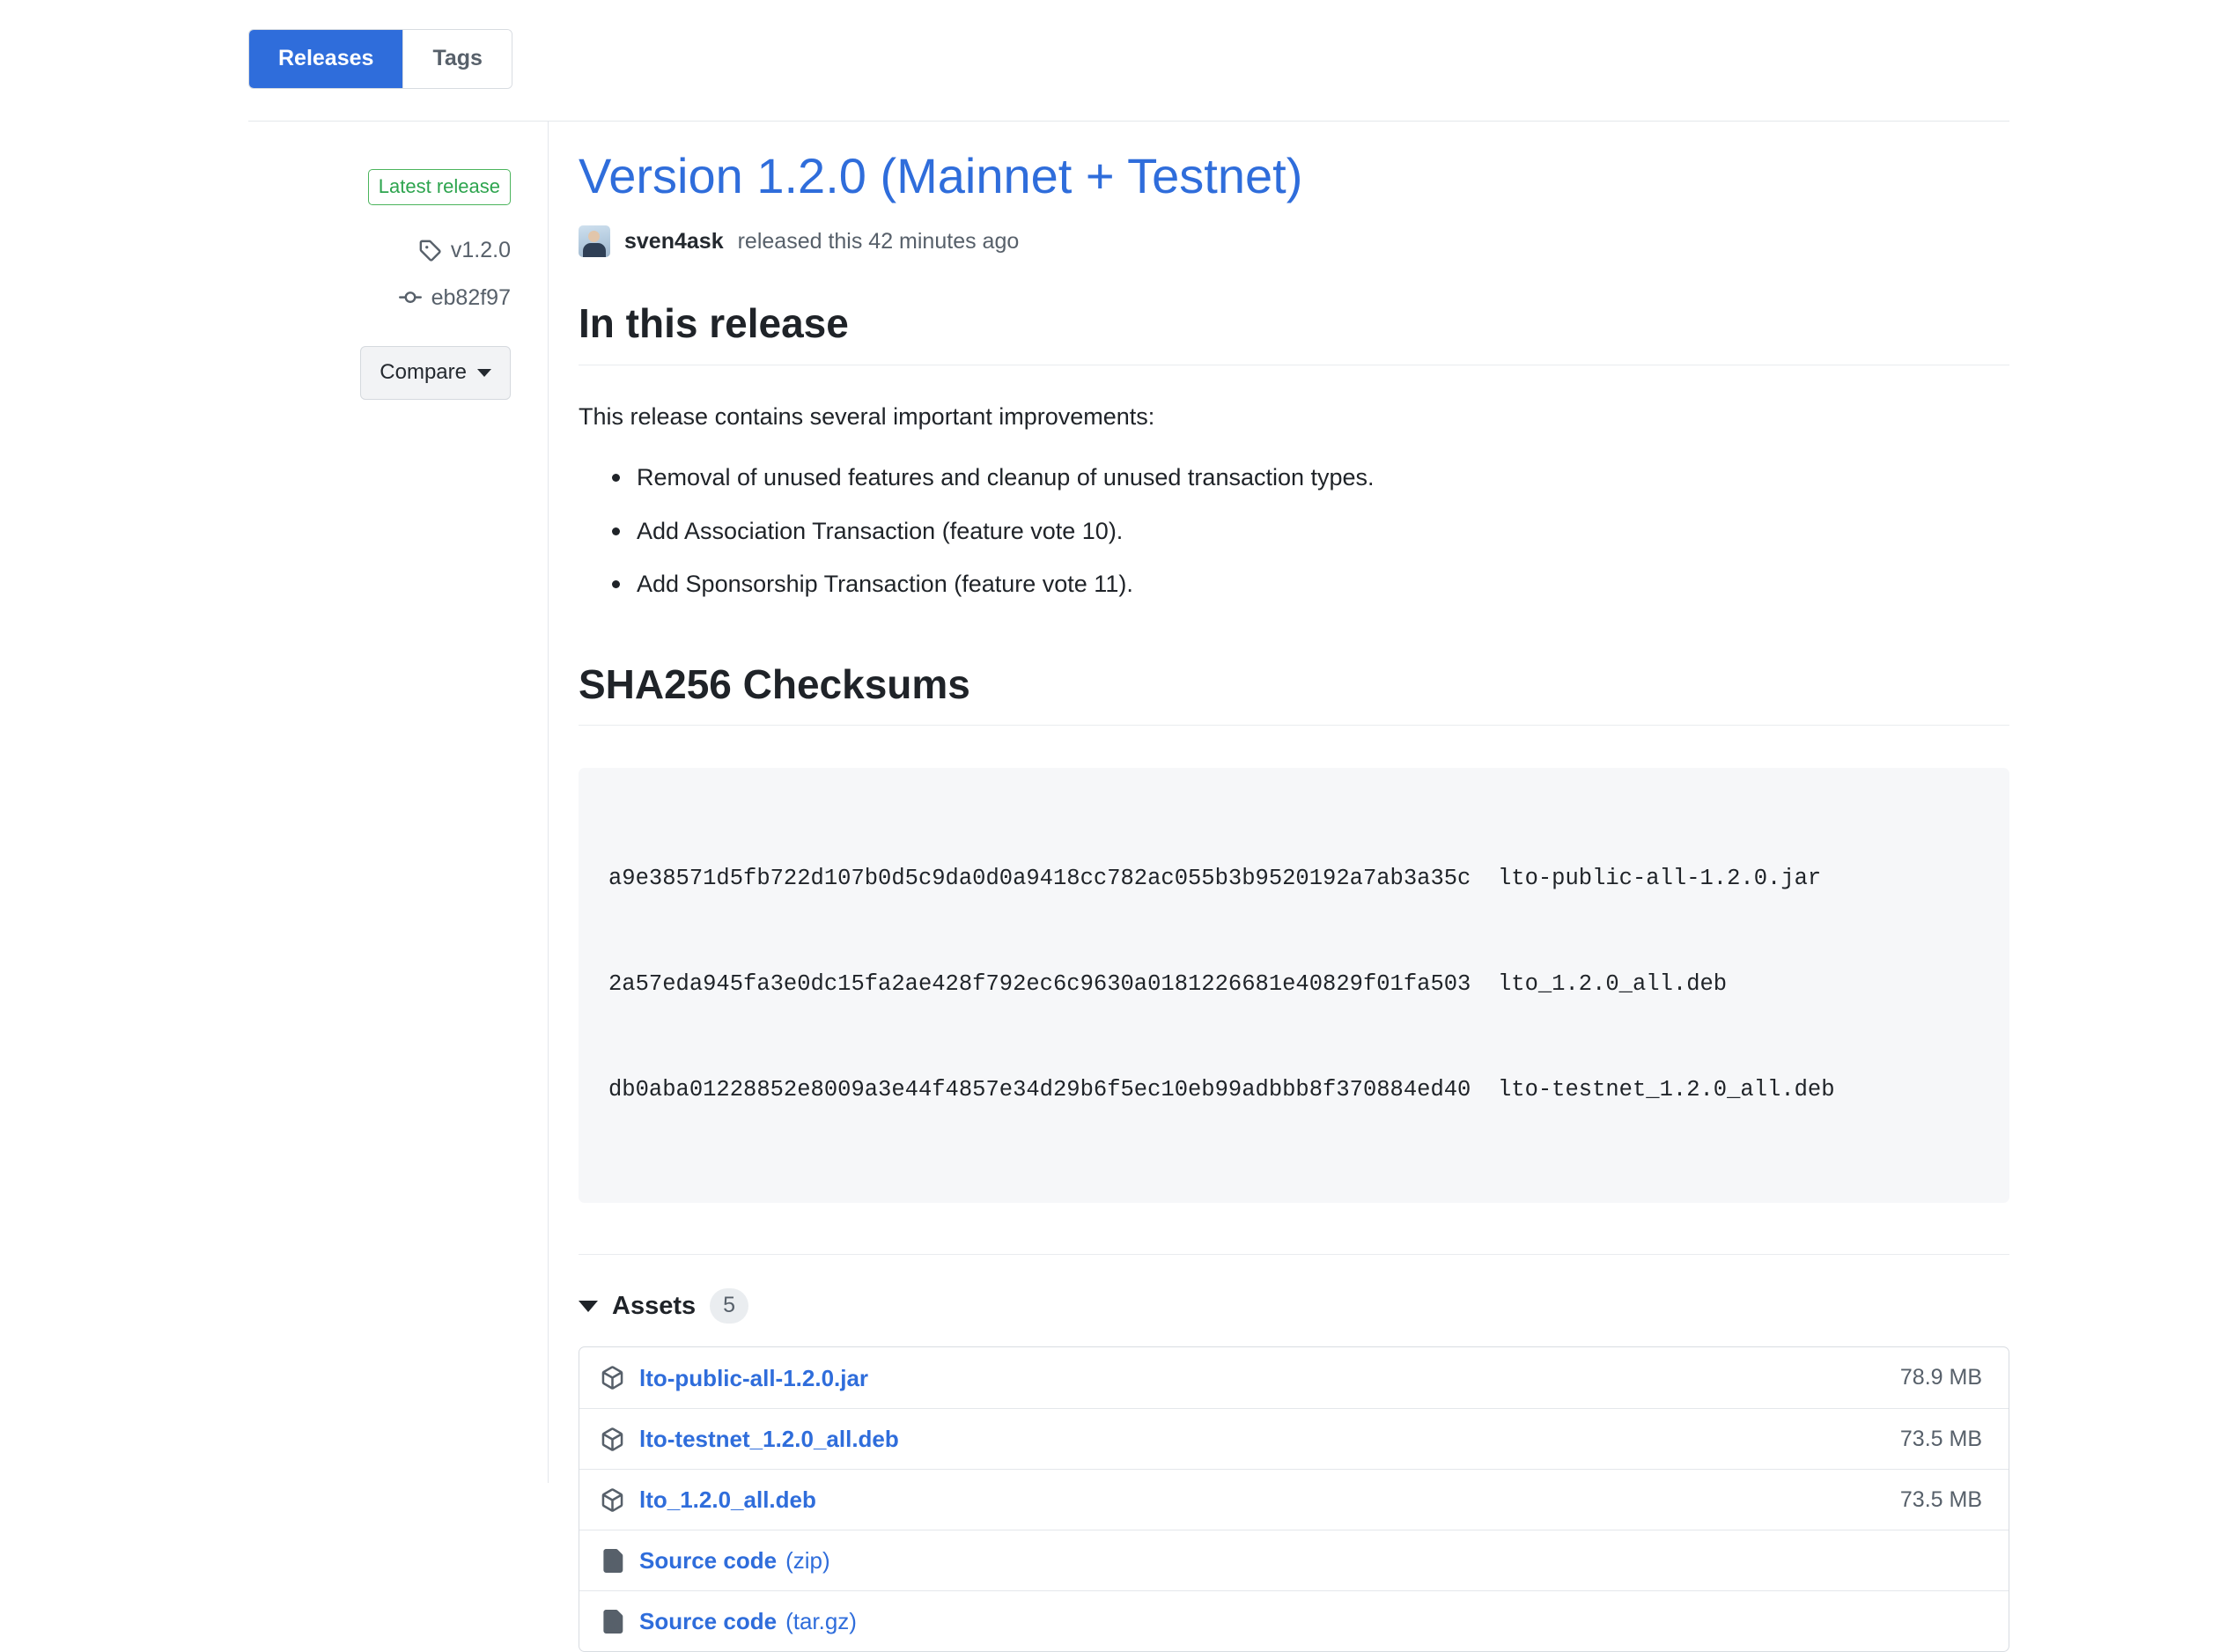 Image resolution: width=2219 pixels, height=1652 pixels. Describe the element at coordinates (1294, 241) in the screenshot. I see `release-byline: sven4ask released this 42 minutes ago` at that location.